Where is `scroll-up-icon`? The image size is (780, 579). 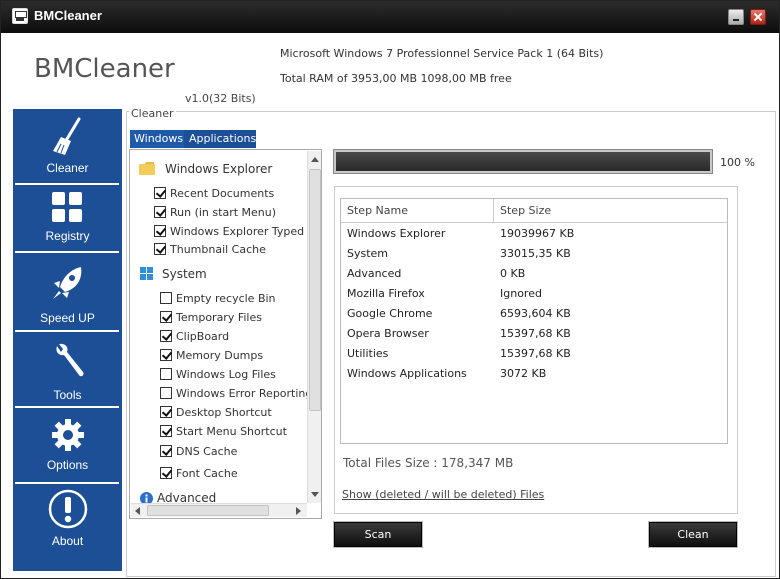
scroll-up-icon is located at coordinates (315, 159).